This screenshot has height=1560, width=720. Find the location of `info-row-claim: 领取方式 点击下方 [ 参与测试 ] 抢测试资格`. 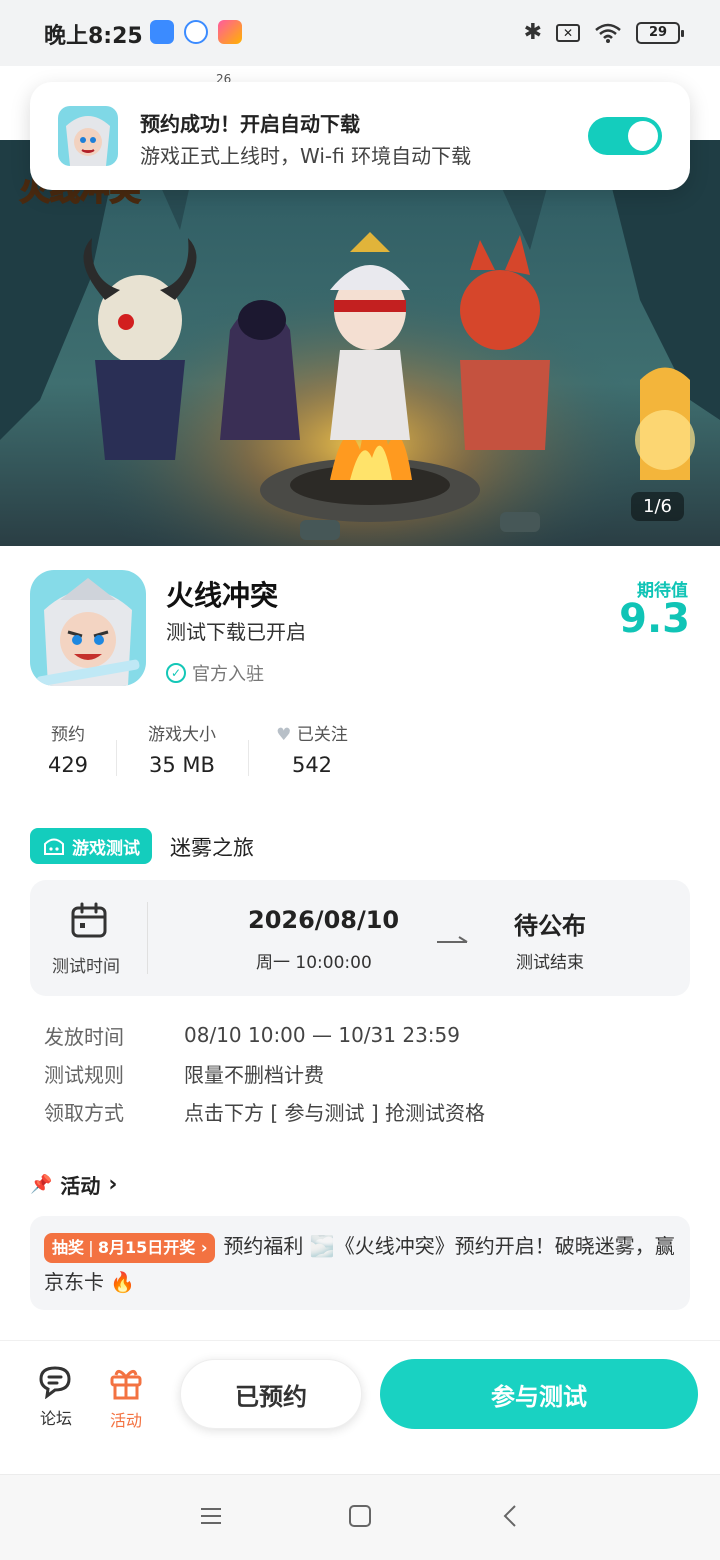

info-row-claim: 领取方式 点击下方 [ 参与测试 ] 抢测试资格 is located at coordinates (264, 1111).